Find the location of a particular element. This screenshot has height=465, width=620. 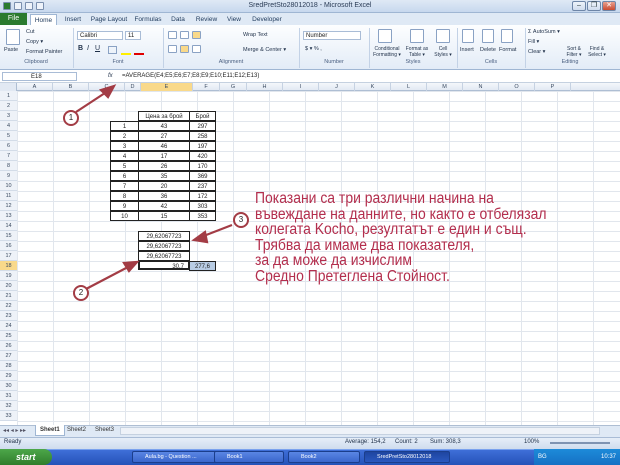

callout-bubble-2: 2 is located at coordinates (81, 293).